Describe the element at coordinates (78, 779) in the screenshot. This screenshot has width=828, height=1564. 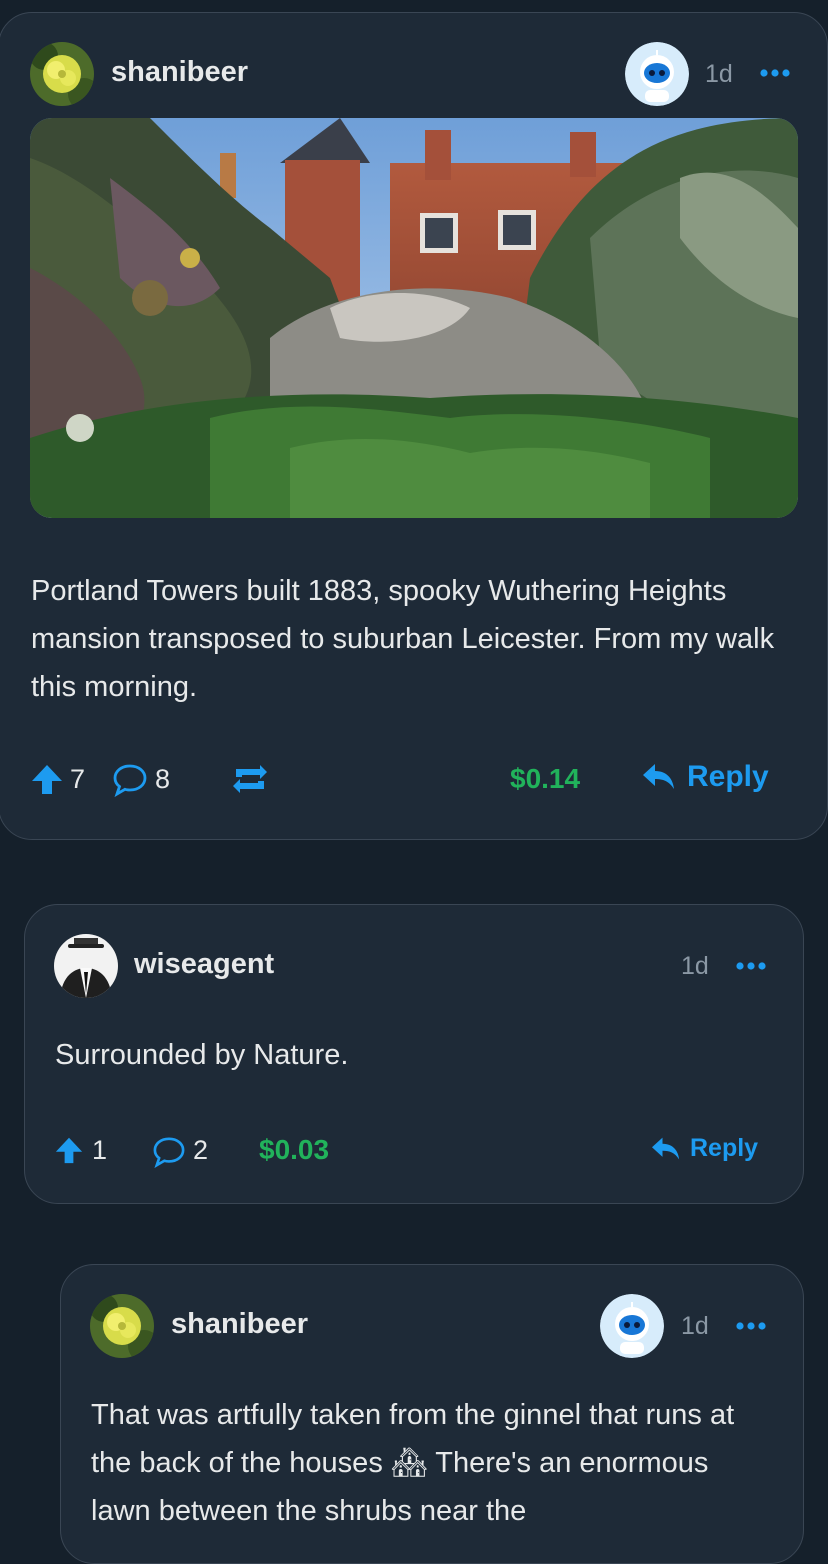
I see `post-upvote-count: 7` at that location.